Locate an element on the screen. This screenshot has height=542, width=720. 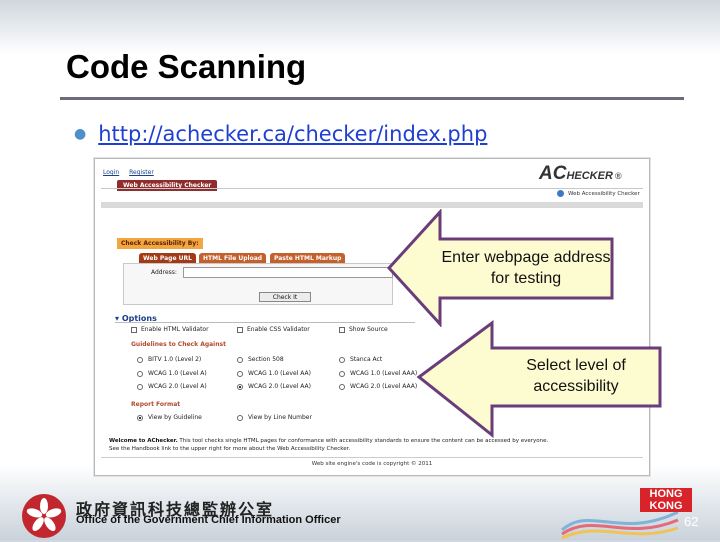
top-links: Login Register is located at coordinates (132, 172).